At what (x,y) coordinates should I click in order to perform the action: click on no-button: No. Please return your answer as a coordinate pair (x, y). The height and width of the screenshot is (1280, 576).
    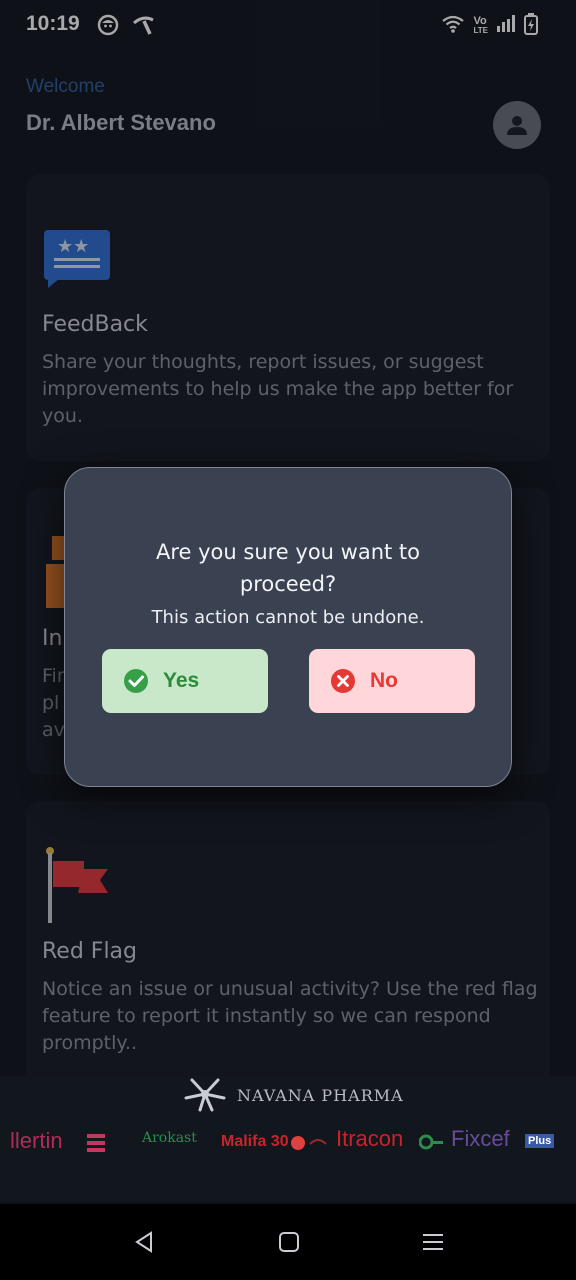
    Looking at the image, I should click on (392, 681).